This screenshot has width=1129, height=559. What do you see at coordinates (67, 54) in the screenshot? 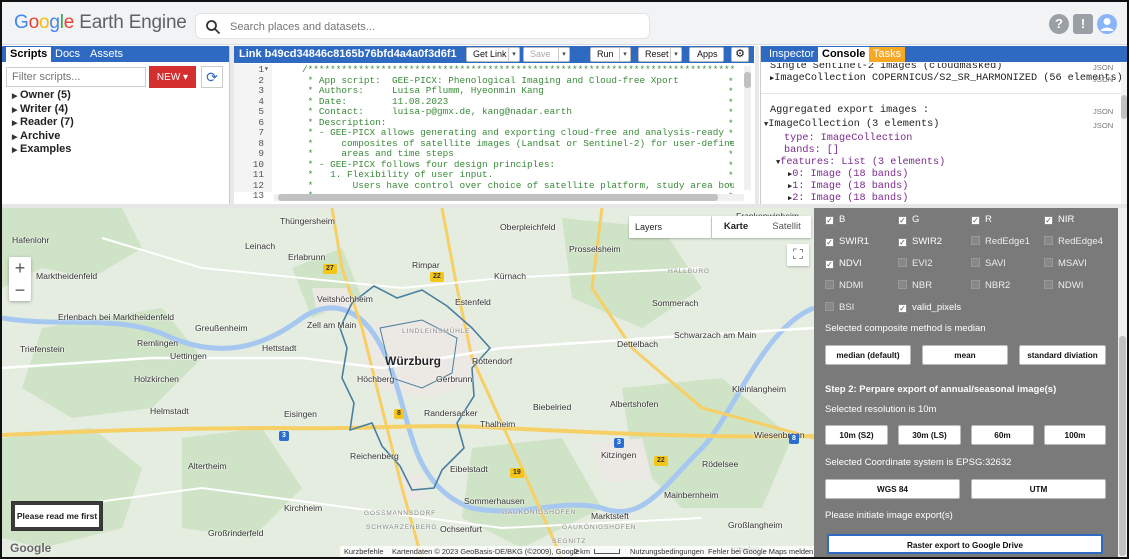
I see `tab-docs: Docs` at bounding box center [67, 54].